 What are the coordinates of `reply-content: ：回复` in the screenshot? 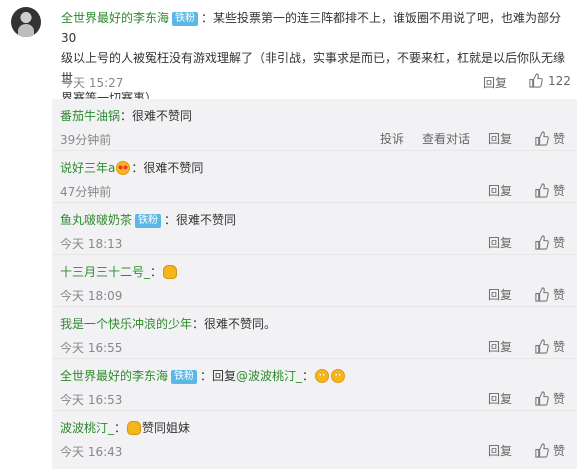 It's located at (218, 376).